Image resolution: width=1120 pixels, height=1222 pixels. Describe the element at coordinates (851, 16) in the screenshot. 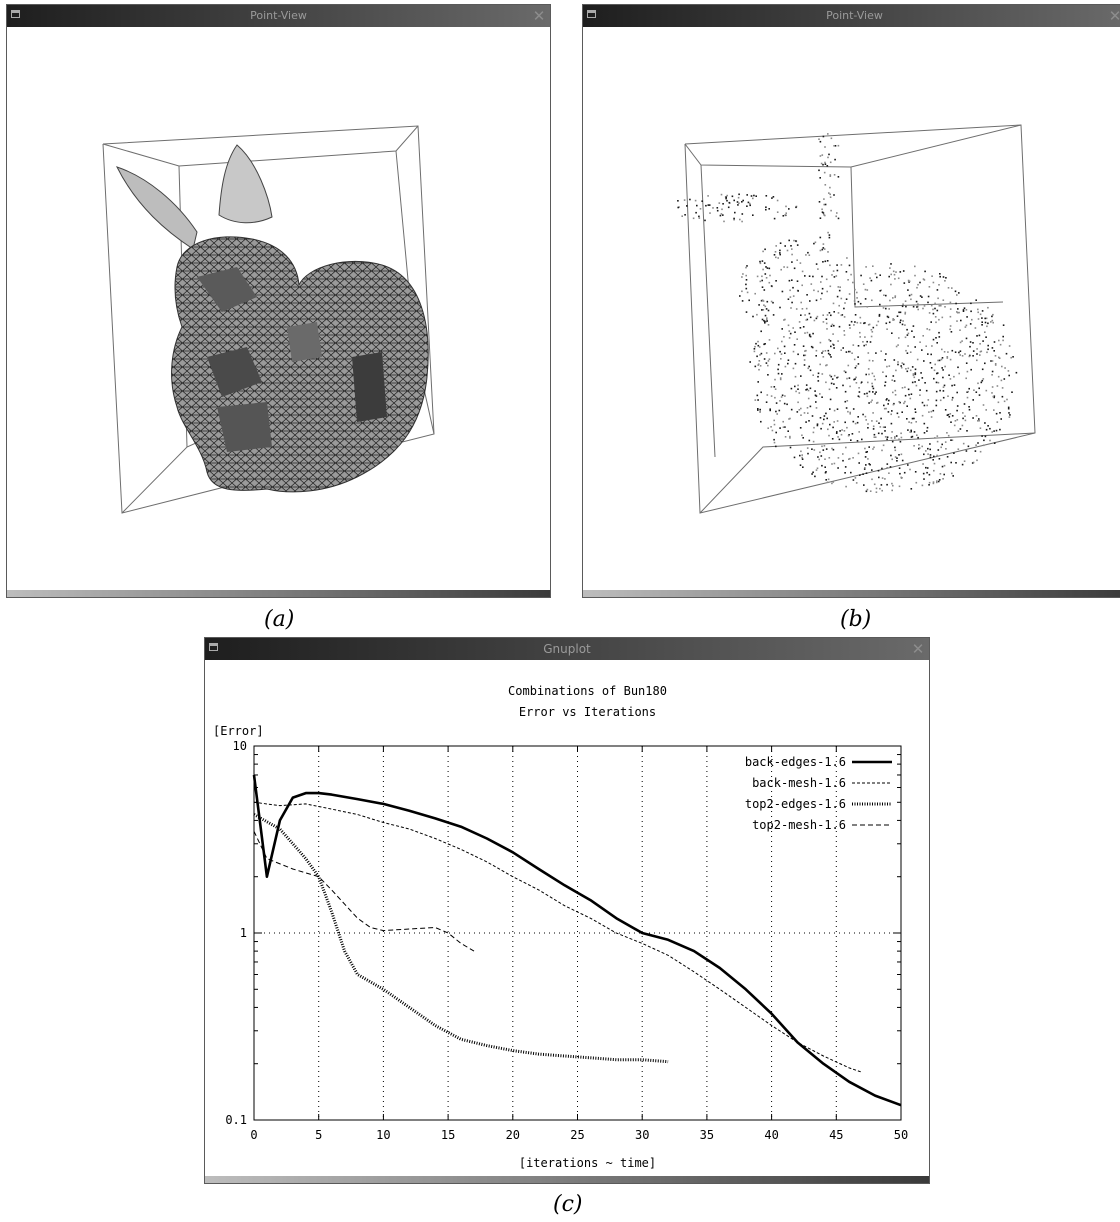

I see `titlebar-b: Point-View ✕` at that location.